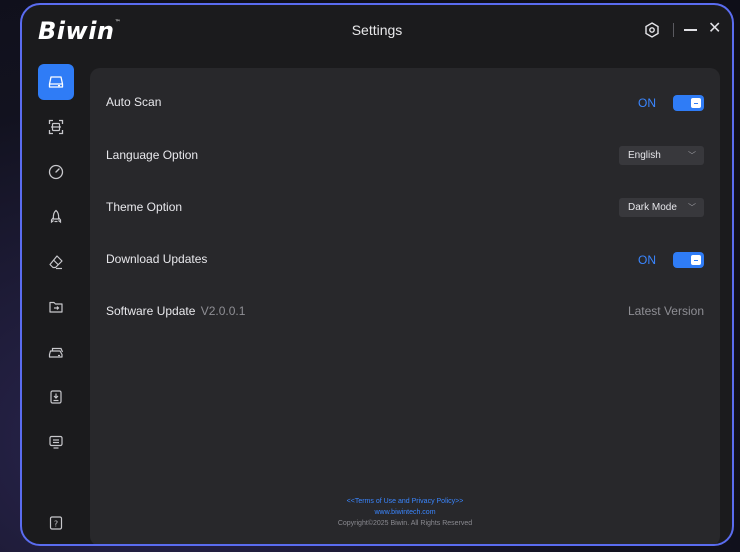  What do you see at coordinates (714, 29) in the screenshot?
I see `close-button: ✕` at bounding box center [714, 29].